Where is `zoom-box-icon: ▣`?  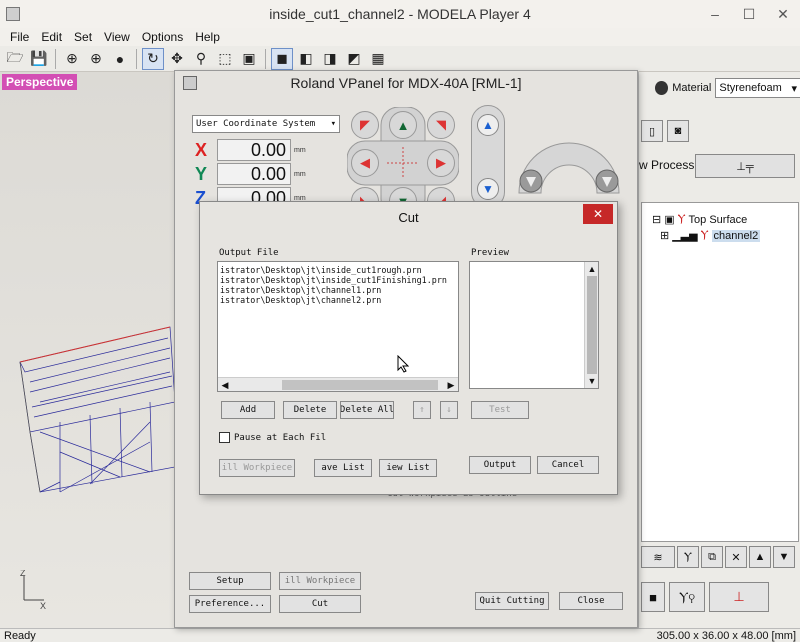
zoom-box-icon: ▣ is located at coordinates (249, 59).